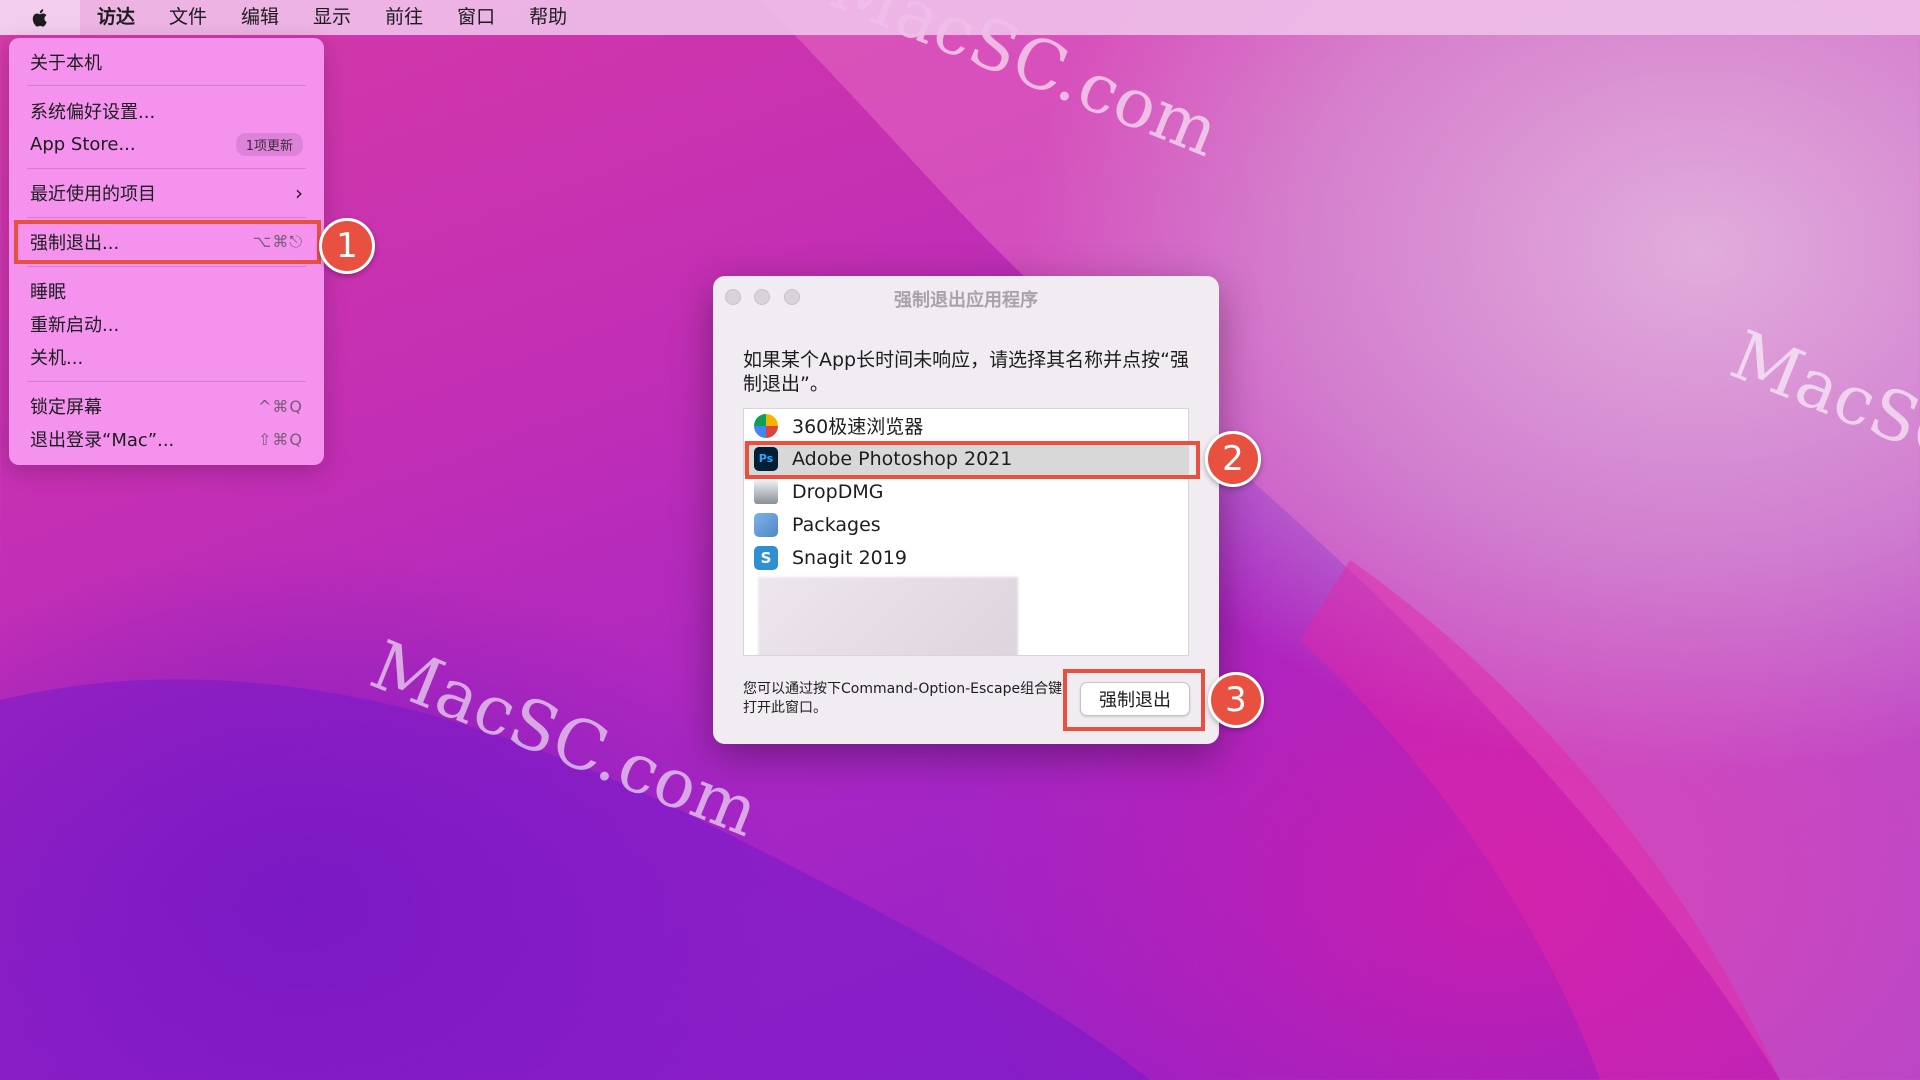 Image resolution: width=1920 pixels, height=1080 pixels. What do you see at coordinates (269, 144) in the screenshot?
I see `update-badge: 1项更新` at bounding box center [269, 144].